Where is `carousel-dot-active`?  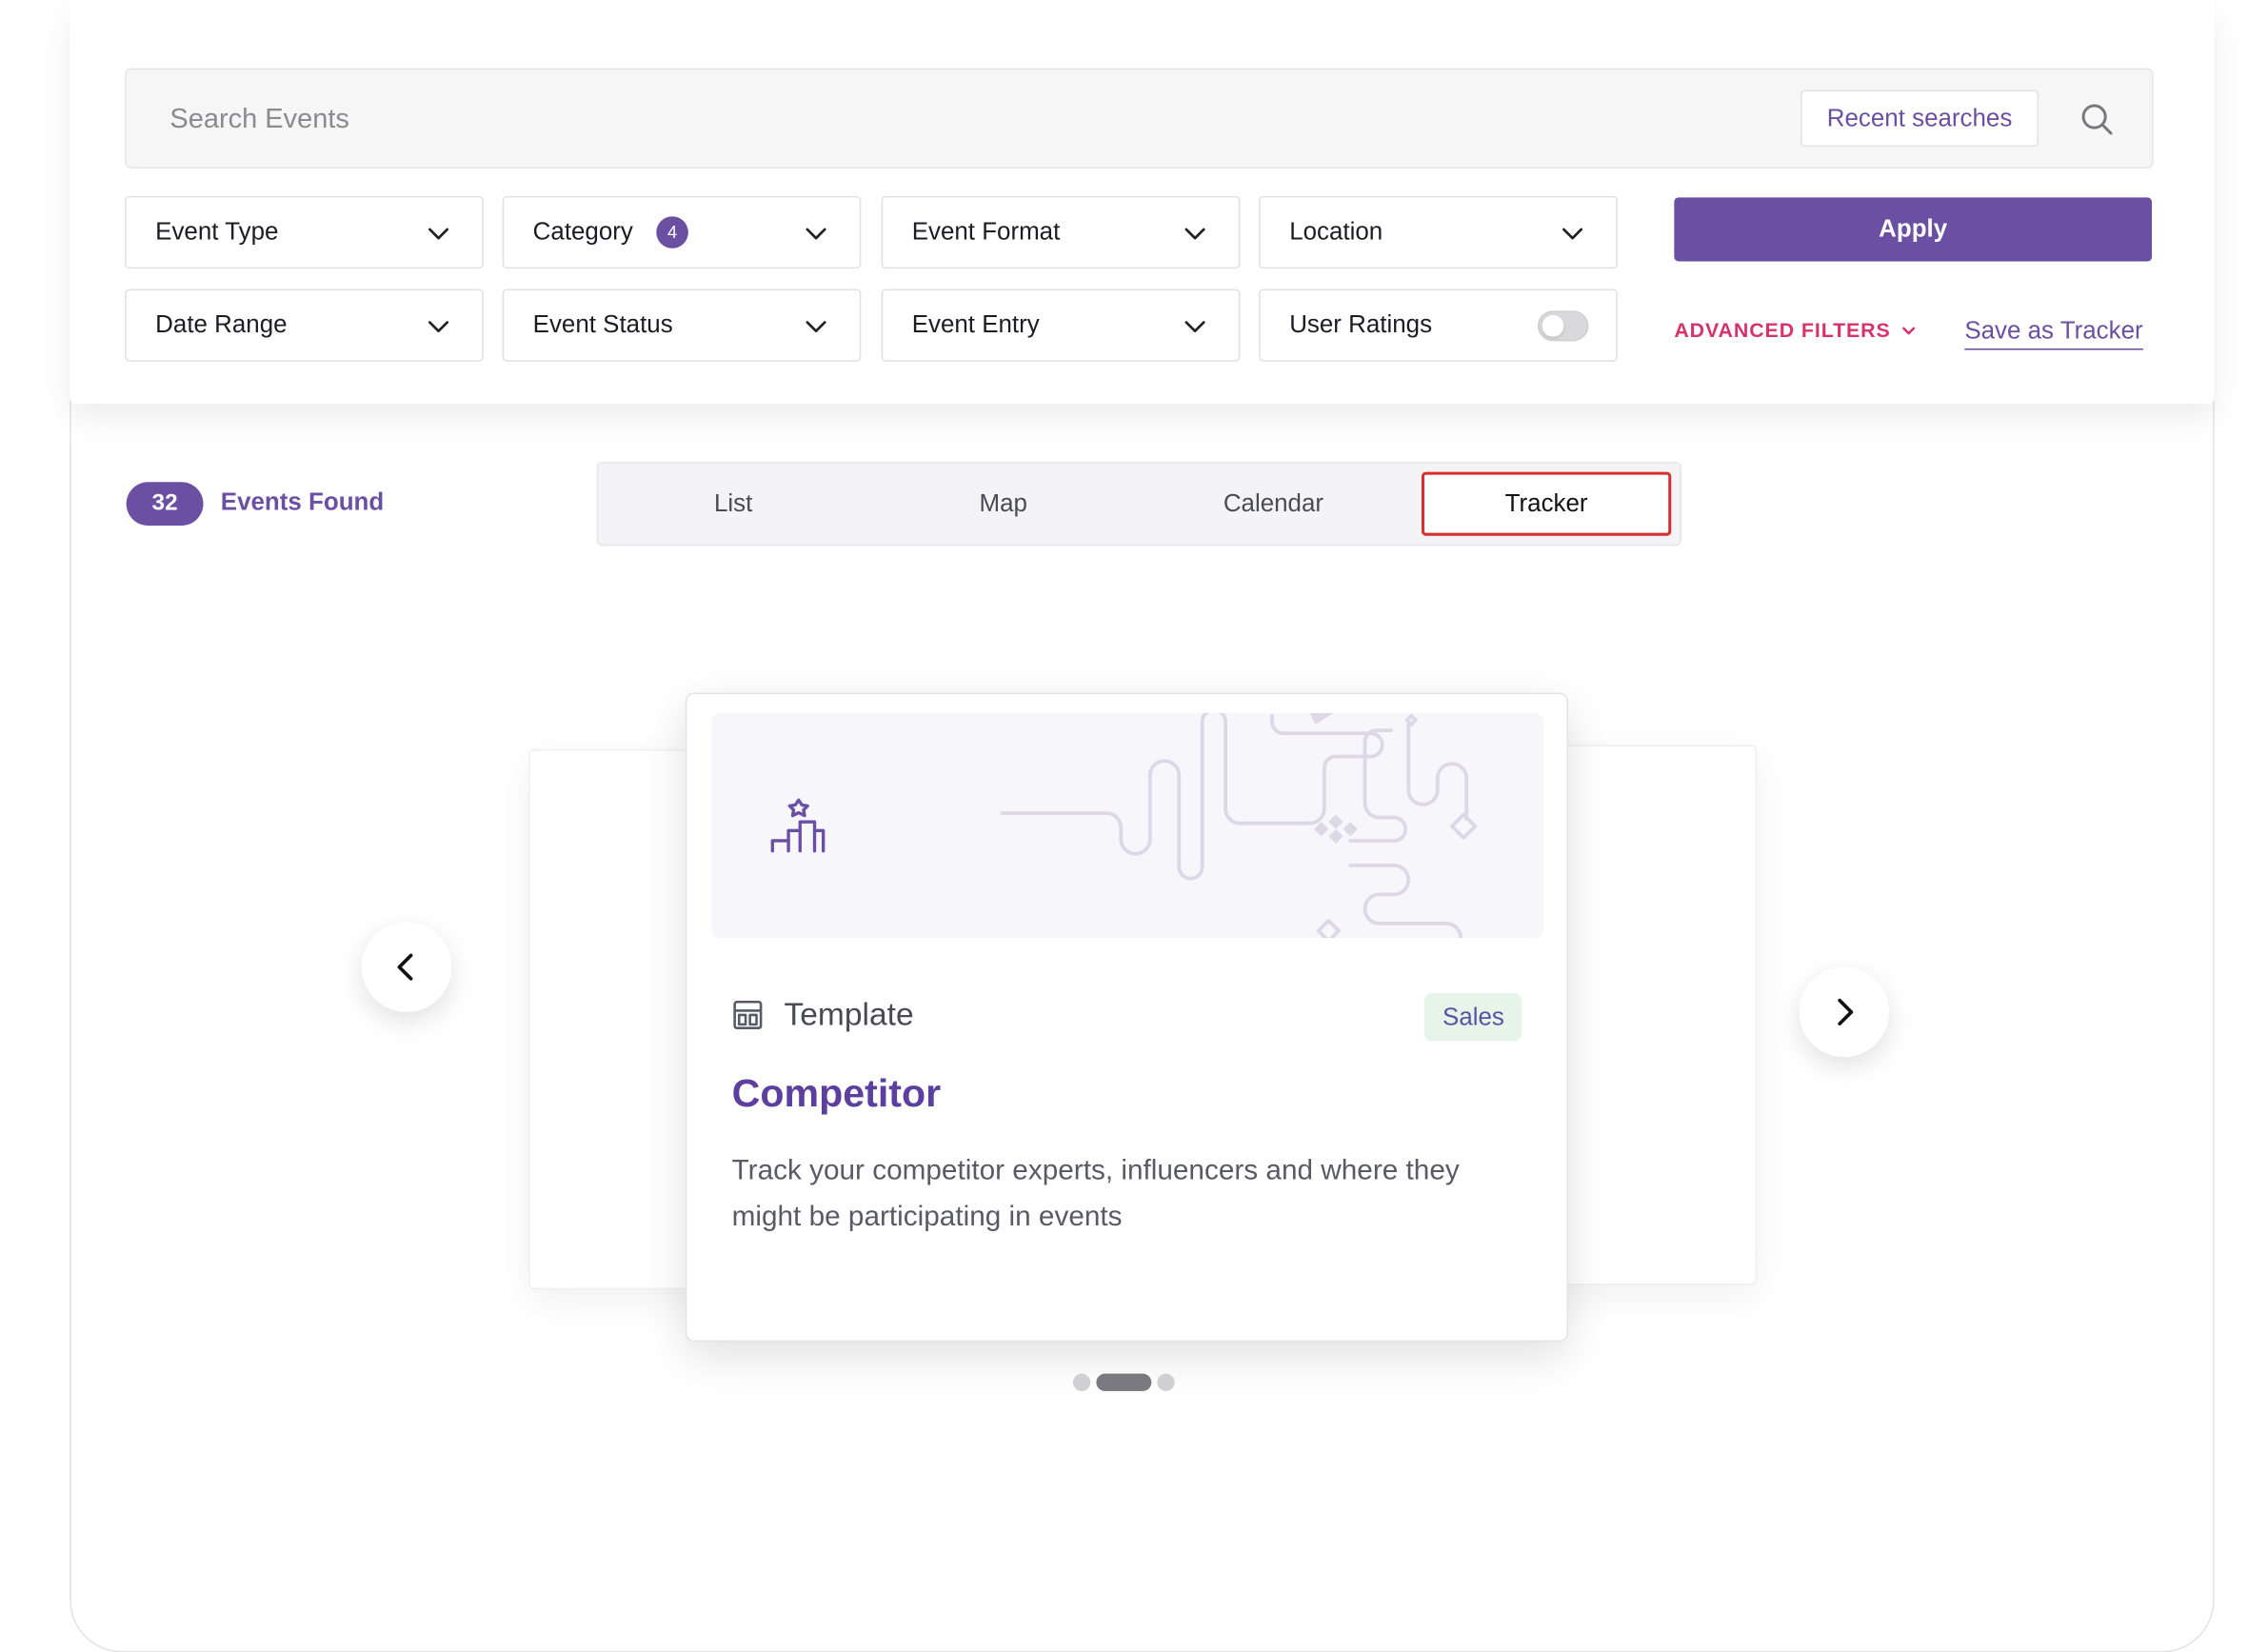
carousel-dot-active is located at coordinates (1124, 1382).